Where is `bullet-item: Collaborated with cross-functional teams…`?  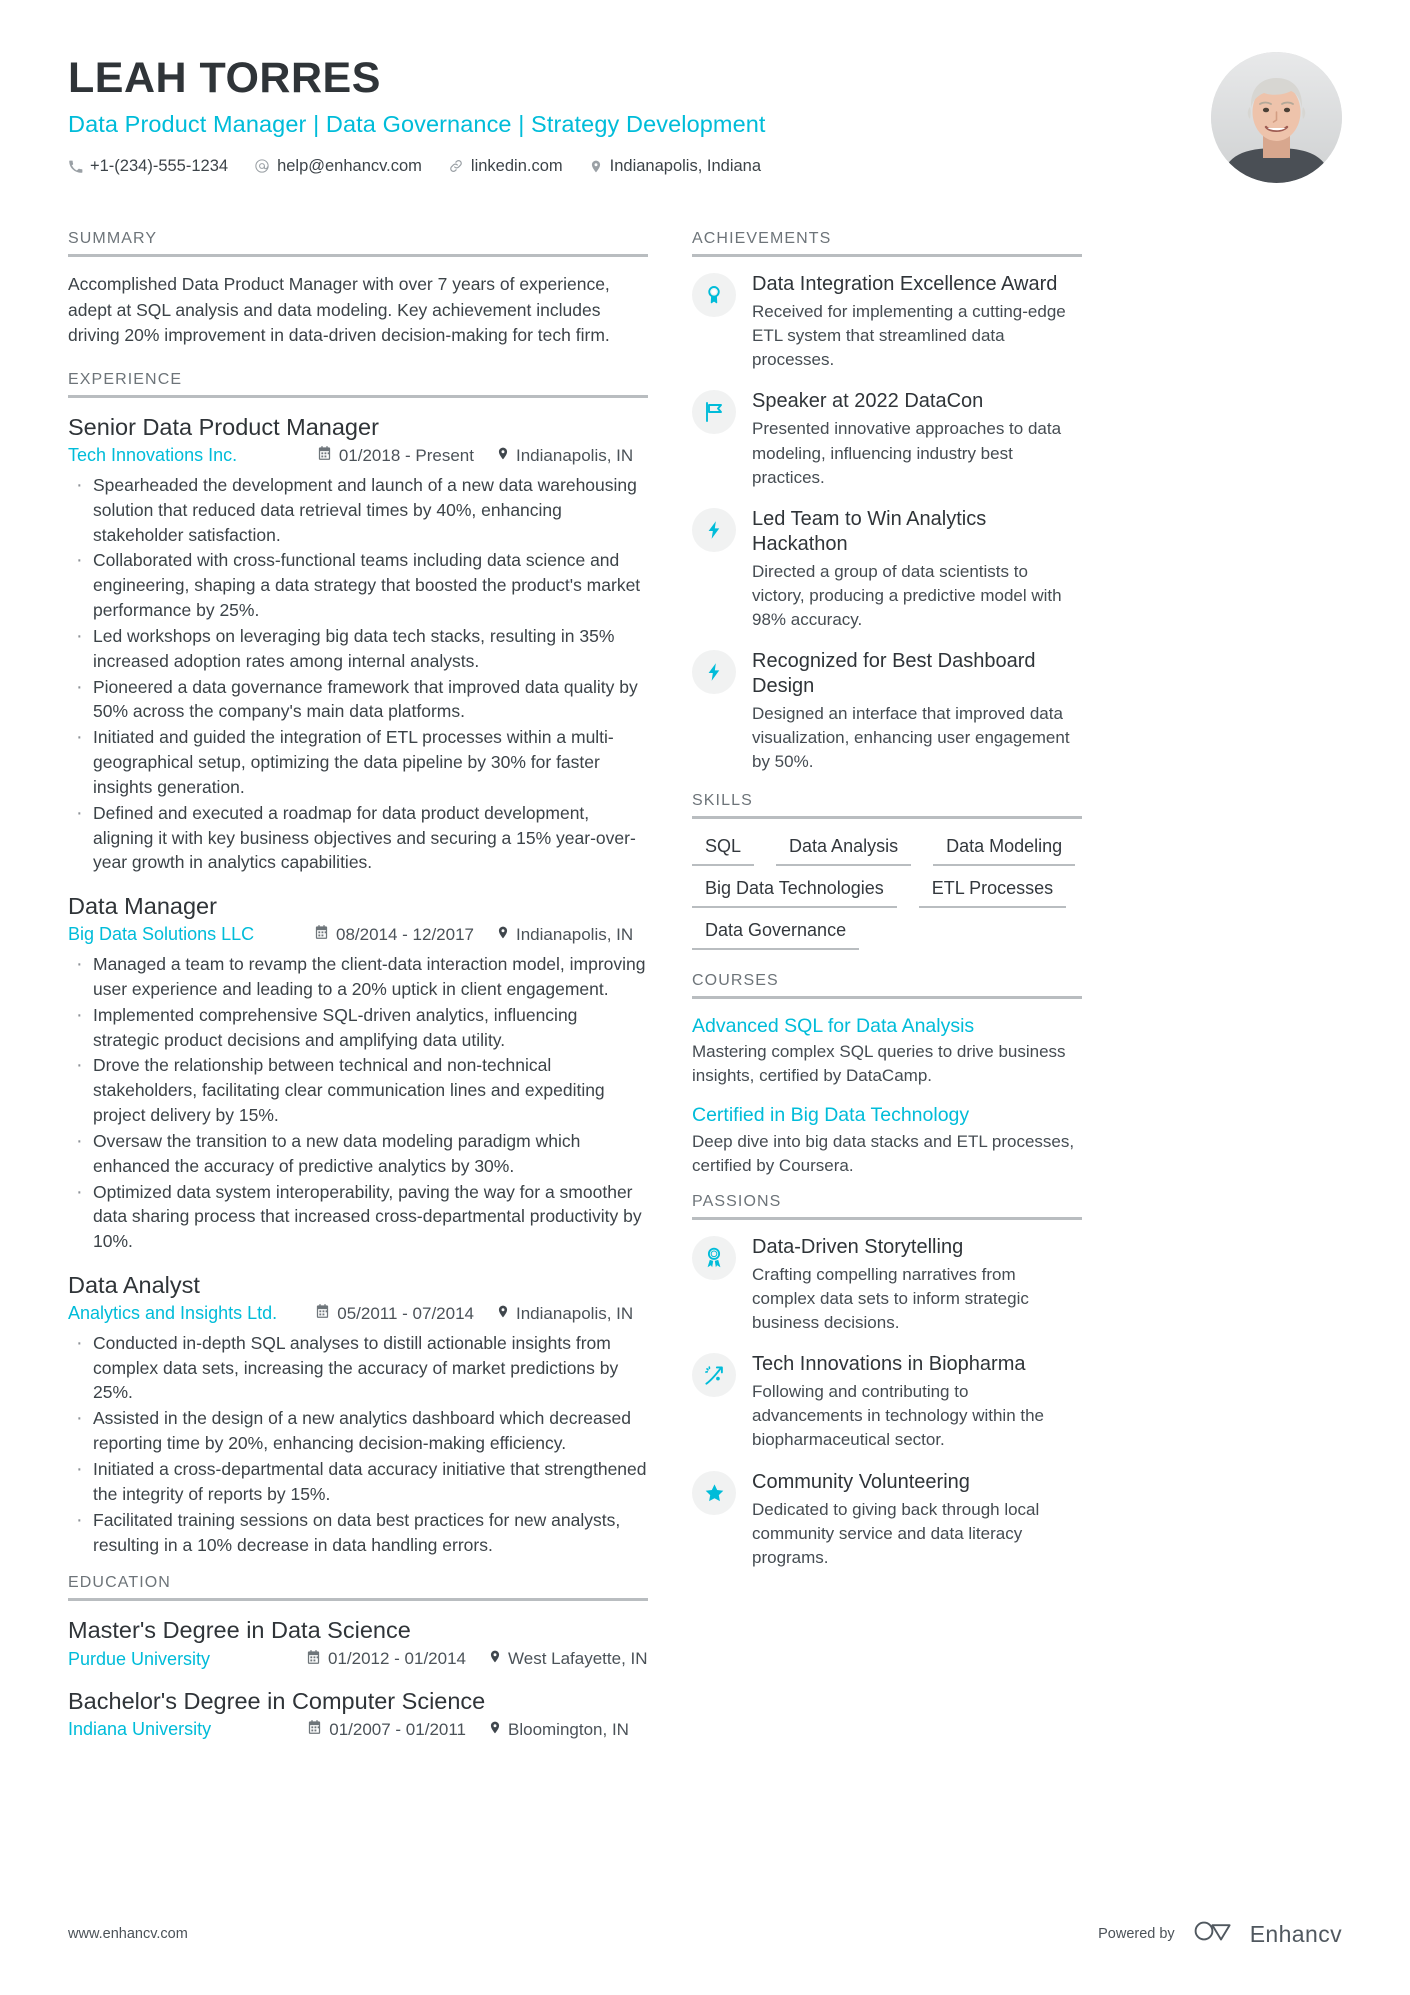
bullet-item: Collaborated with cross-functional teams… is located at coordinates (358, 584).